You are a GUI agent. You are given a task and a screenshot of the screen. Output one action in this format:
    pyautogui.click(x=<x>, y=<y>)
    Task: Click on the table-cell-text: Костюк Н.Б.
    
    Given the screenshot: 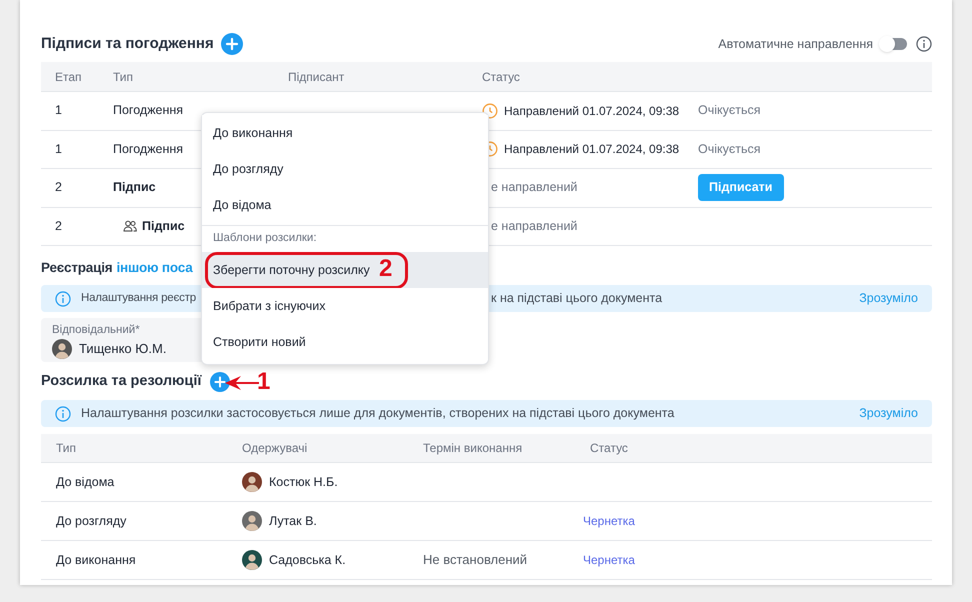 What is the action you would take?
    pyautogui.click(x=303, y=482)
    